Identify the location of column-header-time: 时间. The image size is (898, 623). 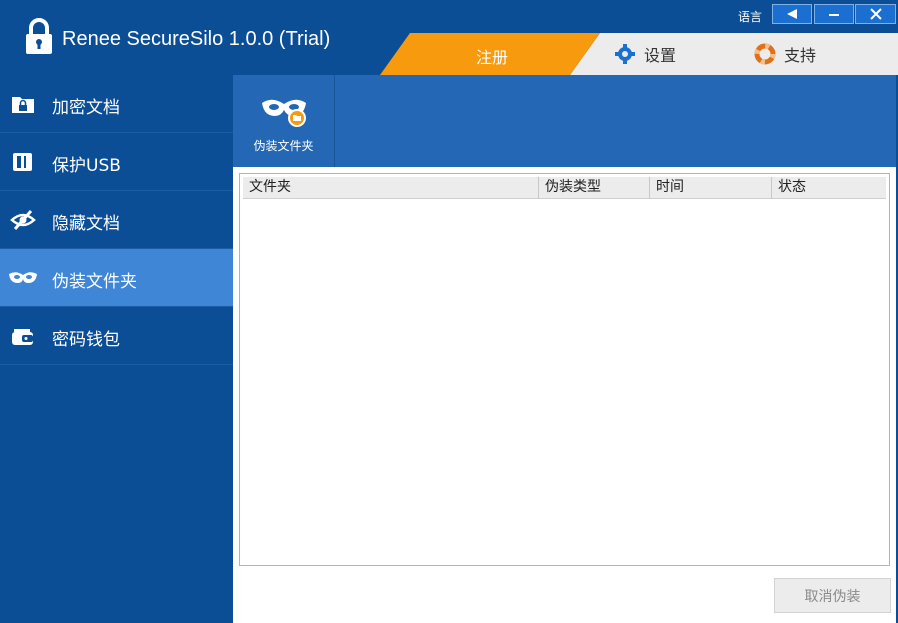
(711, 188).